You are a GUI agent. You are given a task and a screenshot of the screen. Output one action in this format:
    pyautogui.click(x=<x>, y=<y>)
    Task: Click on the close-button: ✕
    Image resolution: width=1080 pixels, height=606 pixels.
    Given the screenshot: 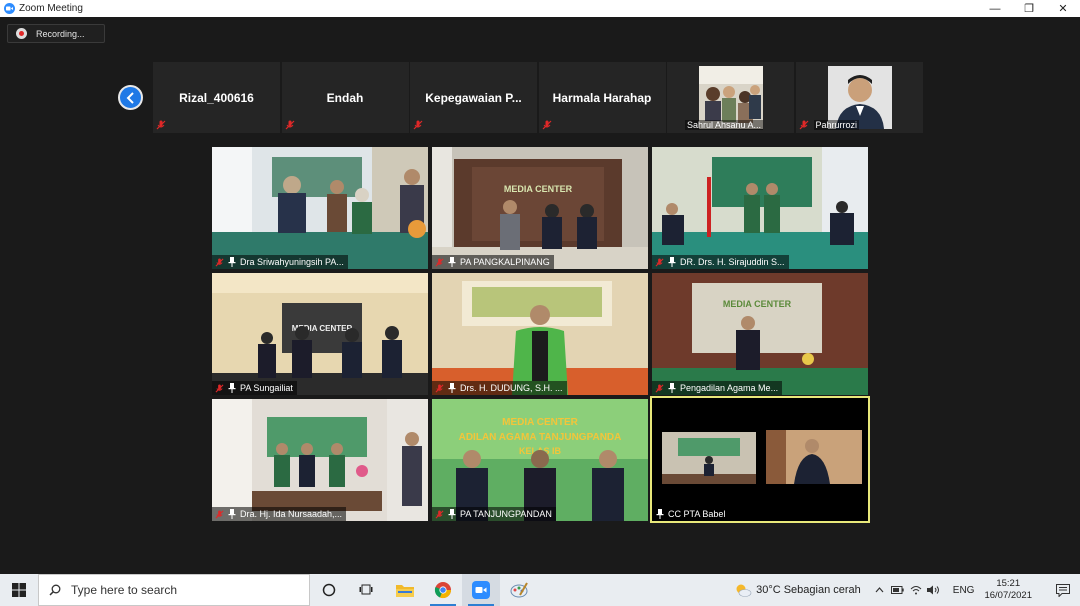 What is the action you would take?
    pyautogui.click(x=1063, y=8)
    